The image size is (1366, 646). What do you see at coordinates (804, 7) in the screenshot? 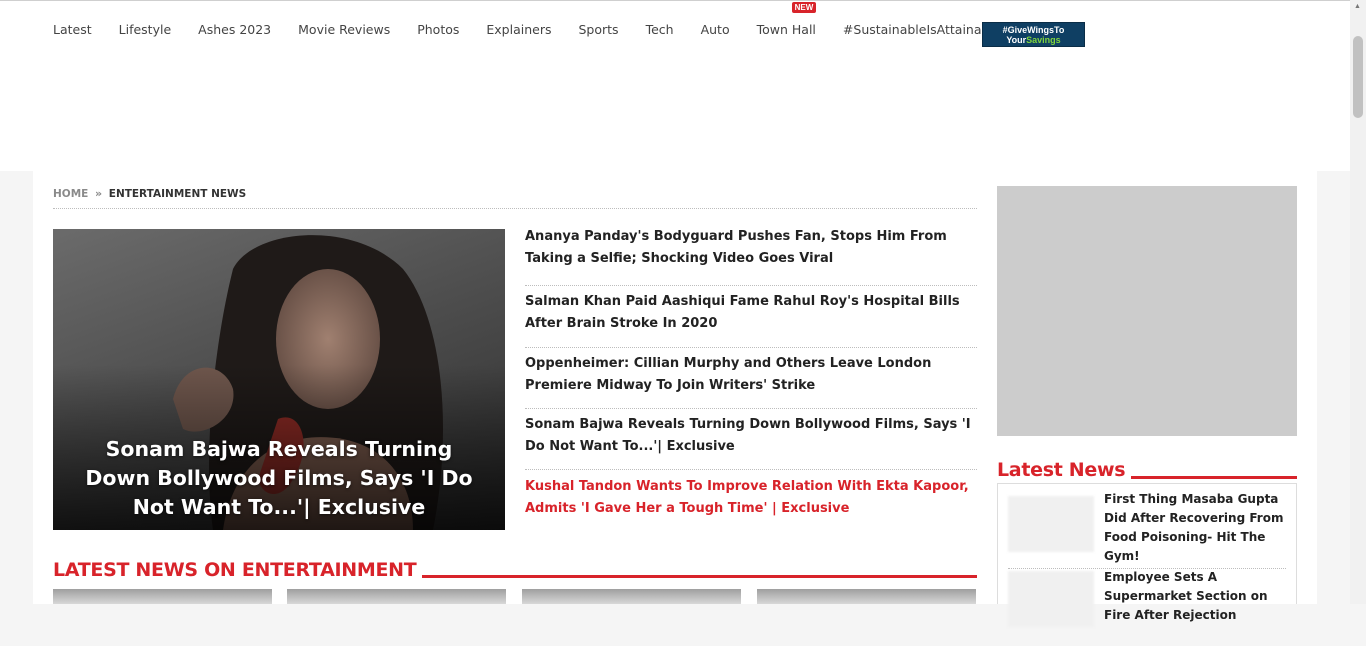
I see `new-badge: NEW` at bounding box center [804, 7].